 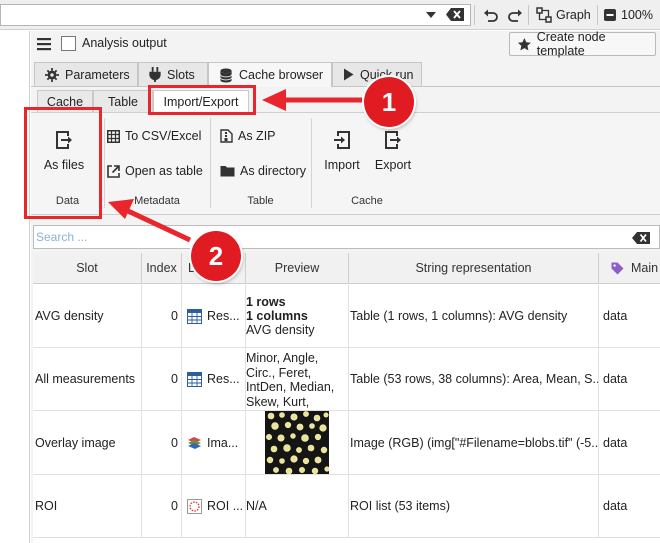 I want to click on annotation-arrows, so click(x=235, y=166).